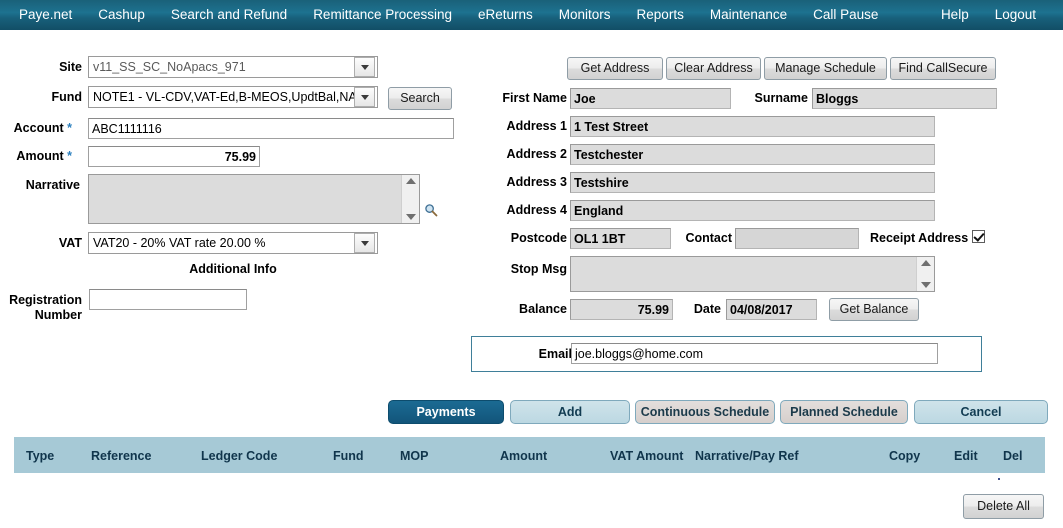 Image resolution: width=1063 pixels, height=528 pixels. I want to click on narrative-label: Narrative, so click(52, 185).